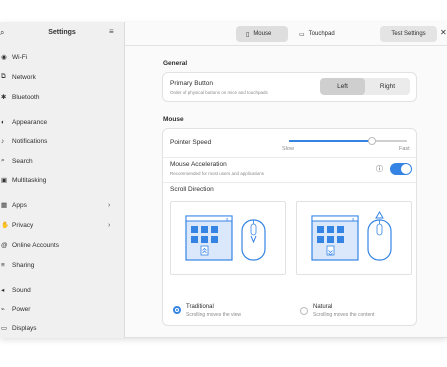 The width and height of the screenshot is (447, 367). What do you see at coordinates (62, 245) in the screenshot?
I see `sidebar-item-online-accounts: @ Online Accounts` at bounding box center [62, 245].